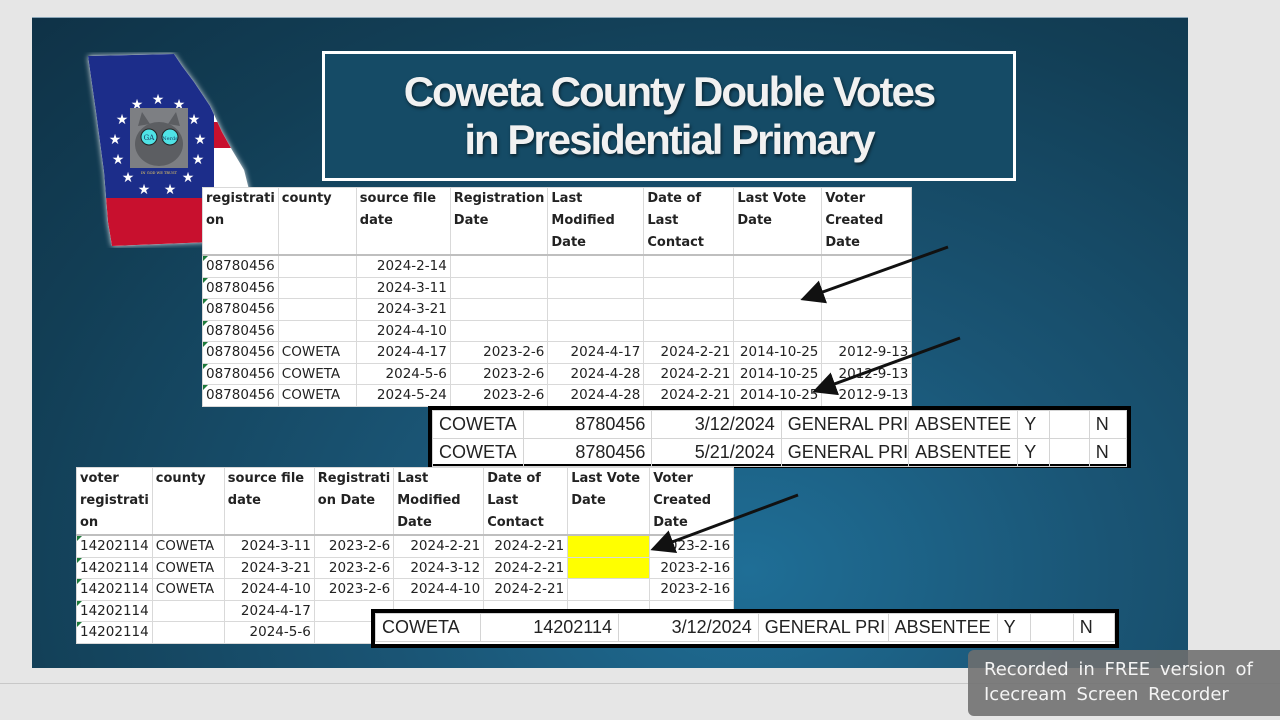  Describe the element at coordinates (439, 567) in the screenshot. I see `table-cell: 2024-3-12` at that location.